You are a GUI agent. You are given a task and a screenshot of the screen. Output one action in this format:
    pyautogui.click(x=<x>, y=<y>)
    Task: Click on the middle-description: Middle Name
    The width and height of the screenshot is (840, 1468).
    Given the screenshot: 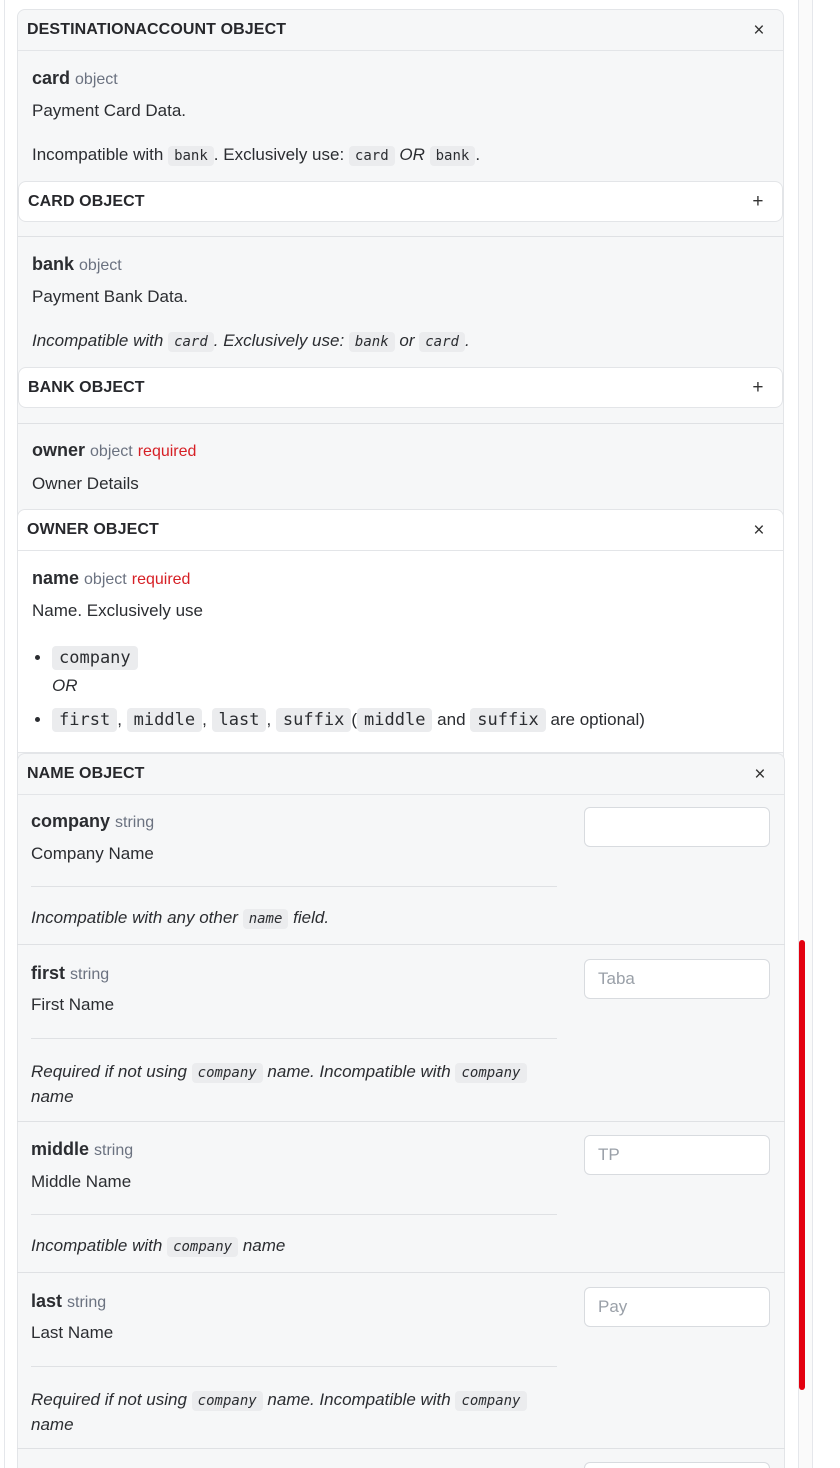 What is the action you would take?
    pyautogui.click(x=81, y=1181)
    